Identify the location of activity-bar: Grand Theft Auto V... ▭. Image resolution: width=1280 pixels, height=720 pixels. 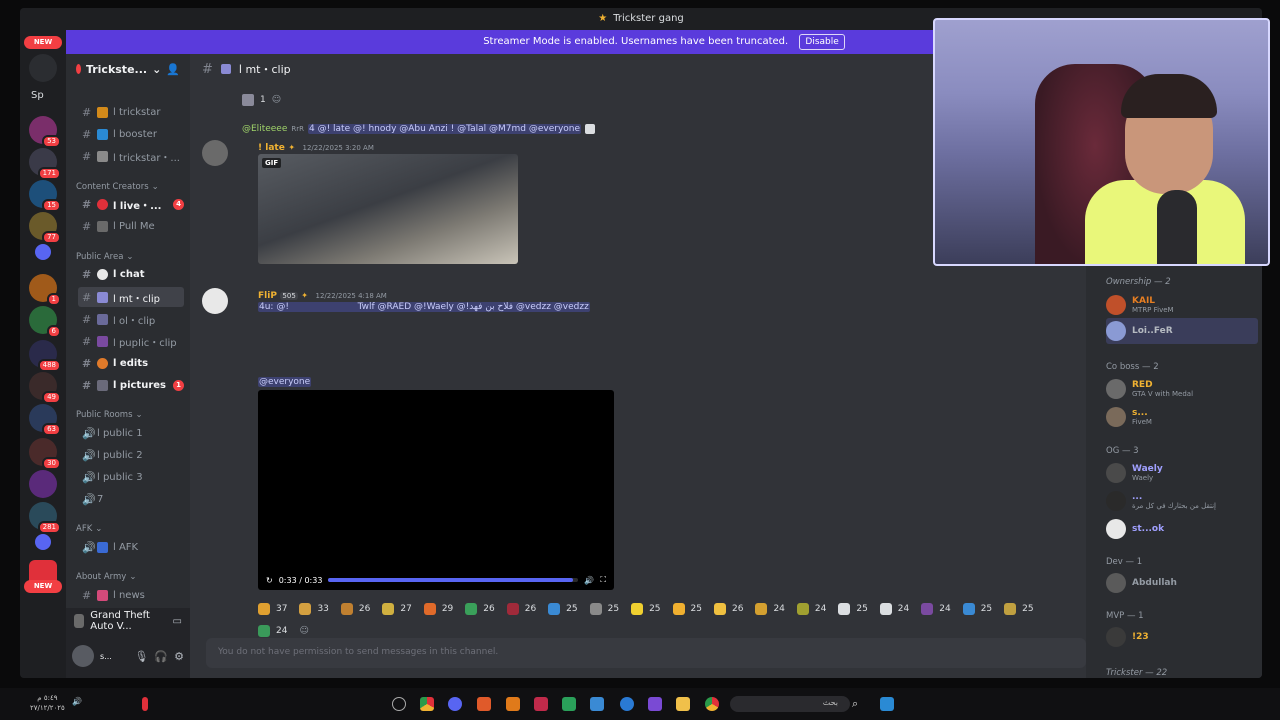
(128, 621).